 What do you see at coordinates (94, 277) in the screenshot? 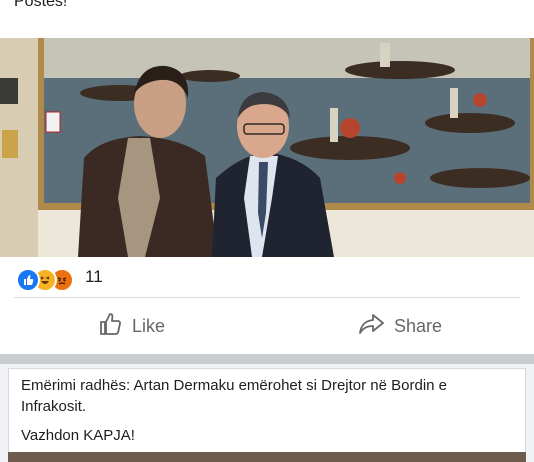
I see `reaction-count: 11` at bounding box center [94, 277].